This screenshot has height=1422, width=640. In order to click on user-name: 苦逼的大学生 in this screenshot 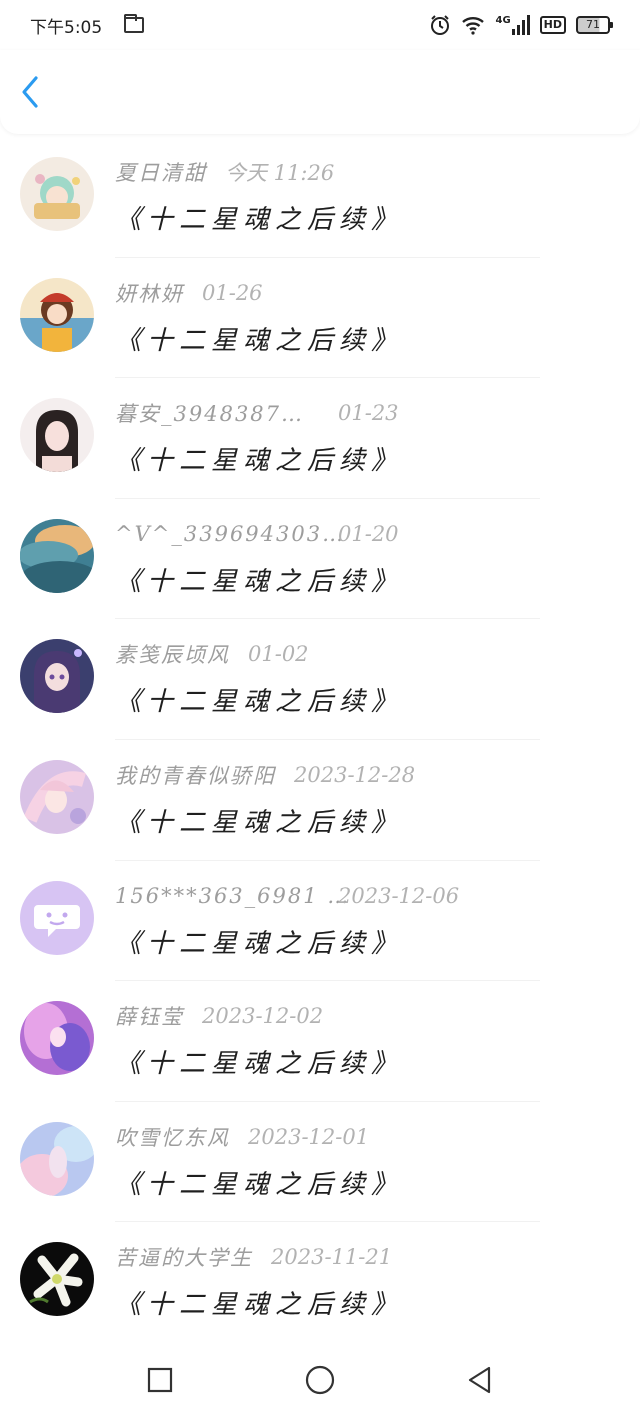, I will do `click(184, 1257)`.